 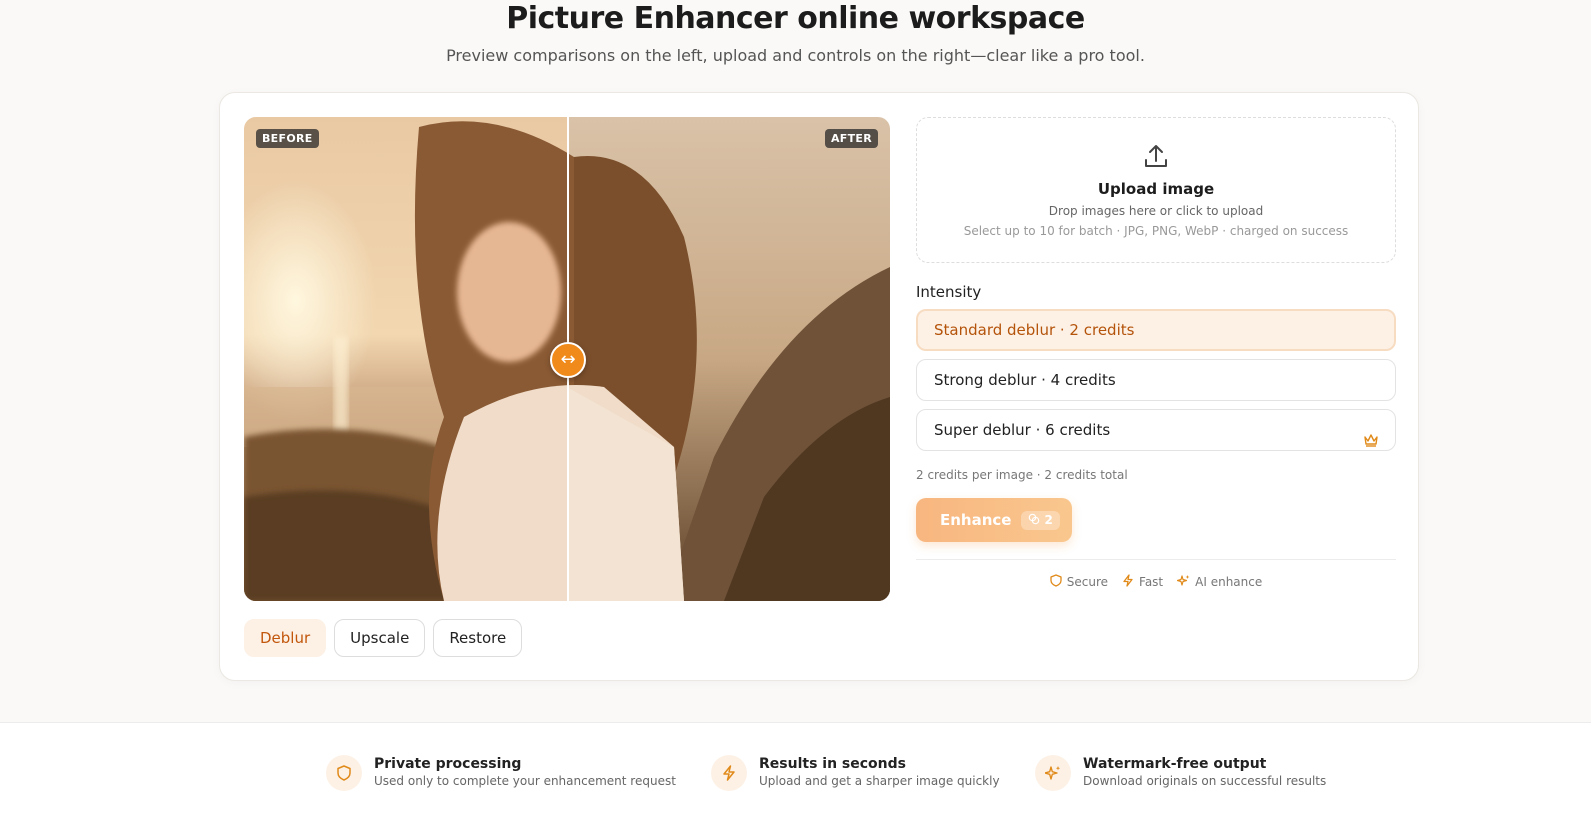 I want to click on feature-title: Watermark-free output, so click(x=1175, y=764).